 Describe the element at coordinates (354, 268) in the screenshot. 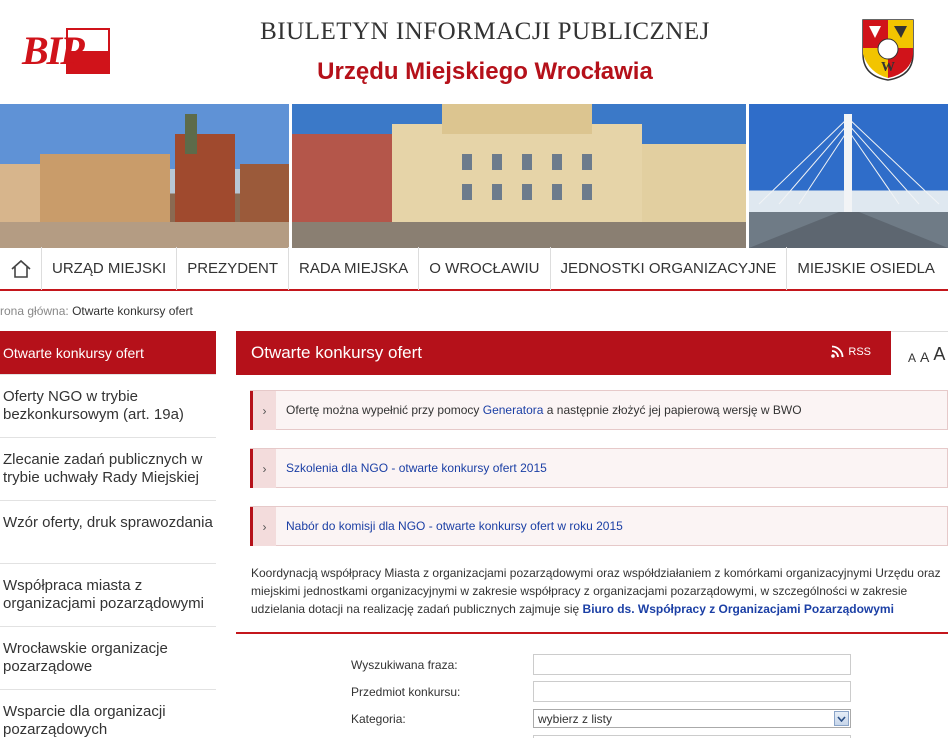

I see `nav-item-rada-miejska: RADA MIEJSKA` at that location.